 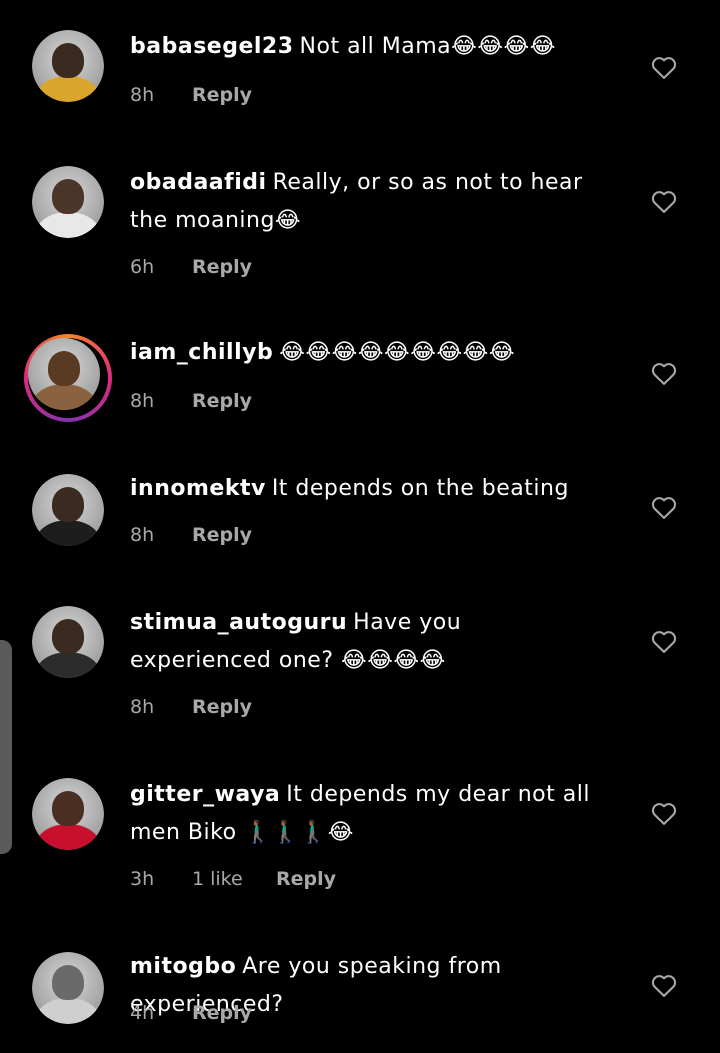 I want to click on comment-text-block: iam_chillyb 😂😂😂😂😂😂😂😂😂, so click(x=370, y=353).